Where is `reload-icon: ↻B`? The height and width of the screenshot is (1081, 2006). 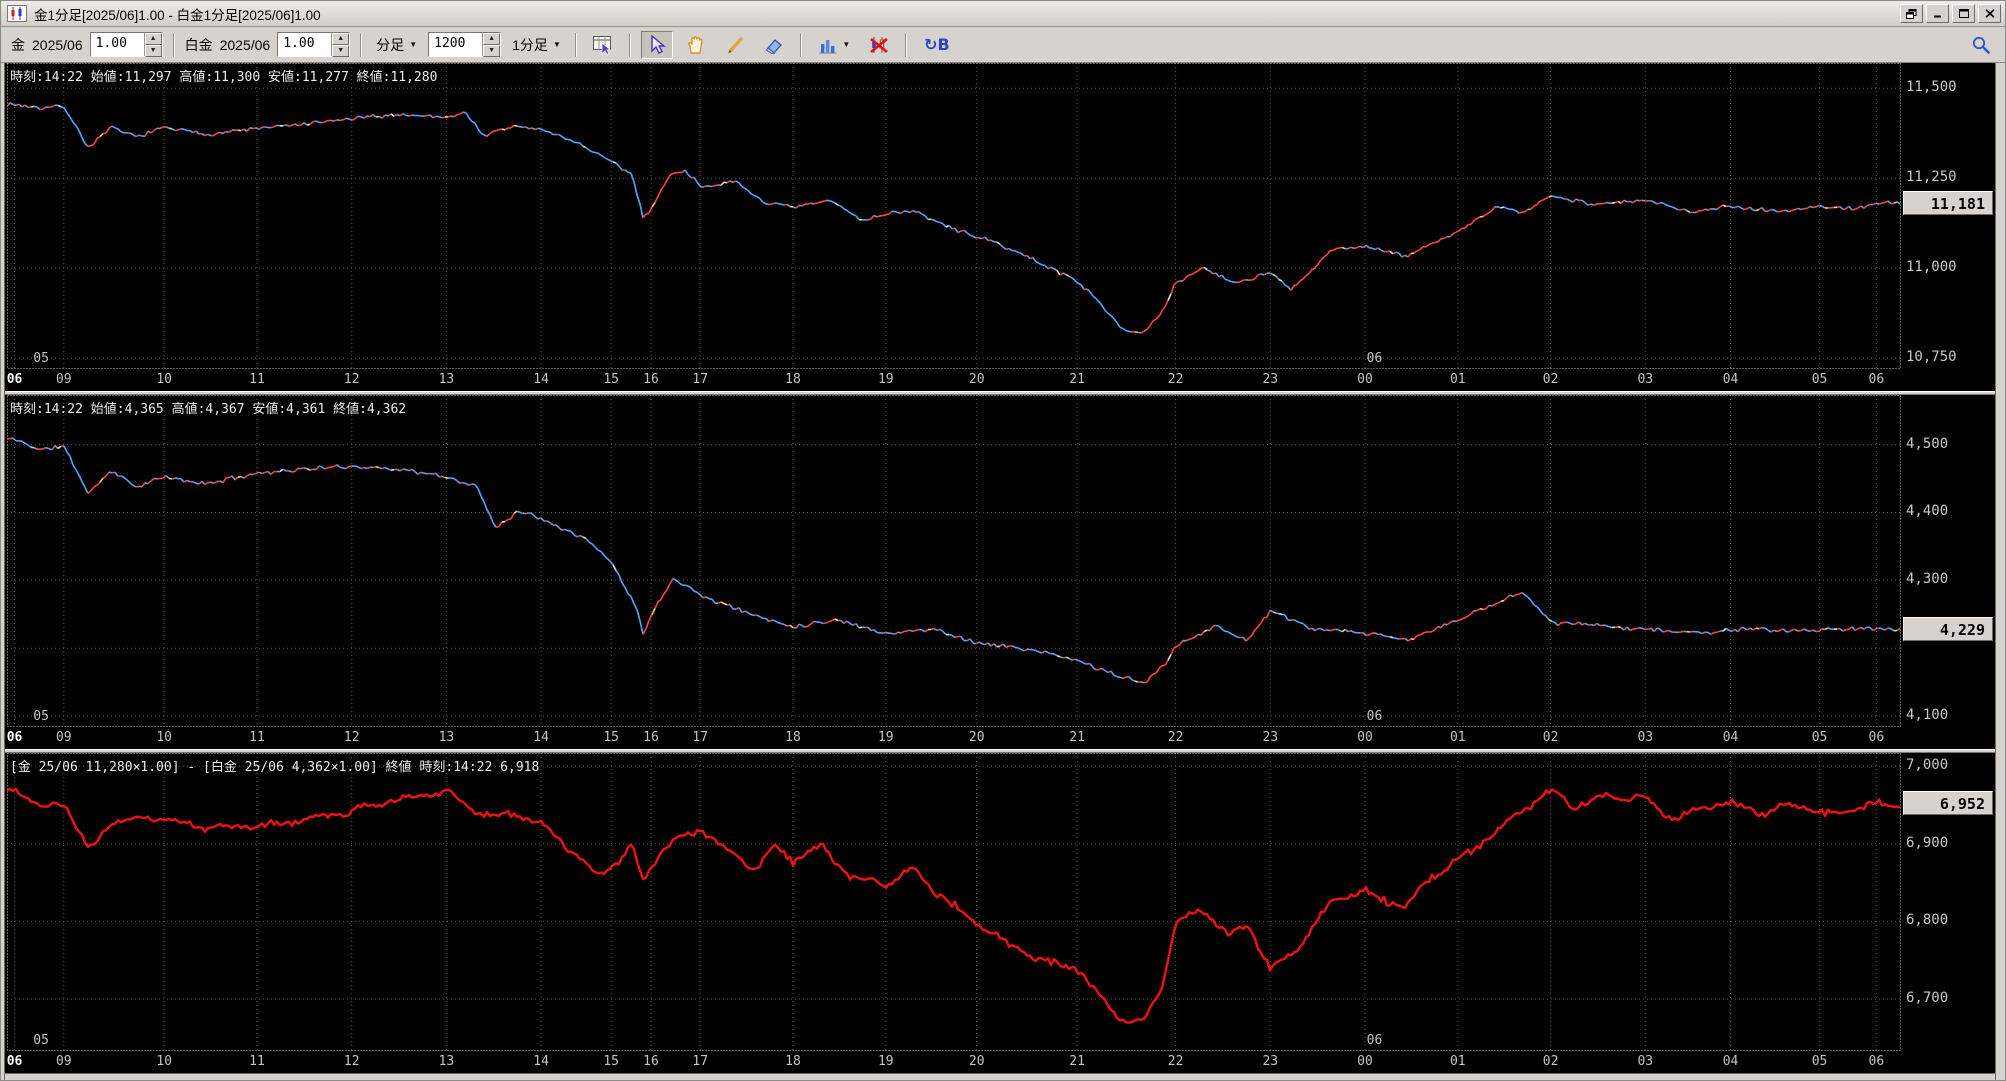
reload-icon: ↻B is located at coordinates (937, 44).